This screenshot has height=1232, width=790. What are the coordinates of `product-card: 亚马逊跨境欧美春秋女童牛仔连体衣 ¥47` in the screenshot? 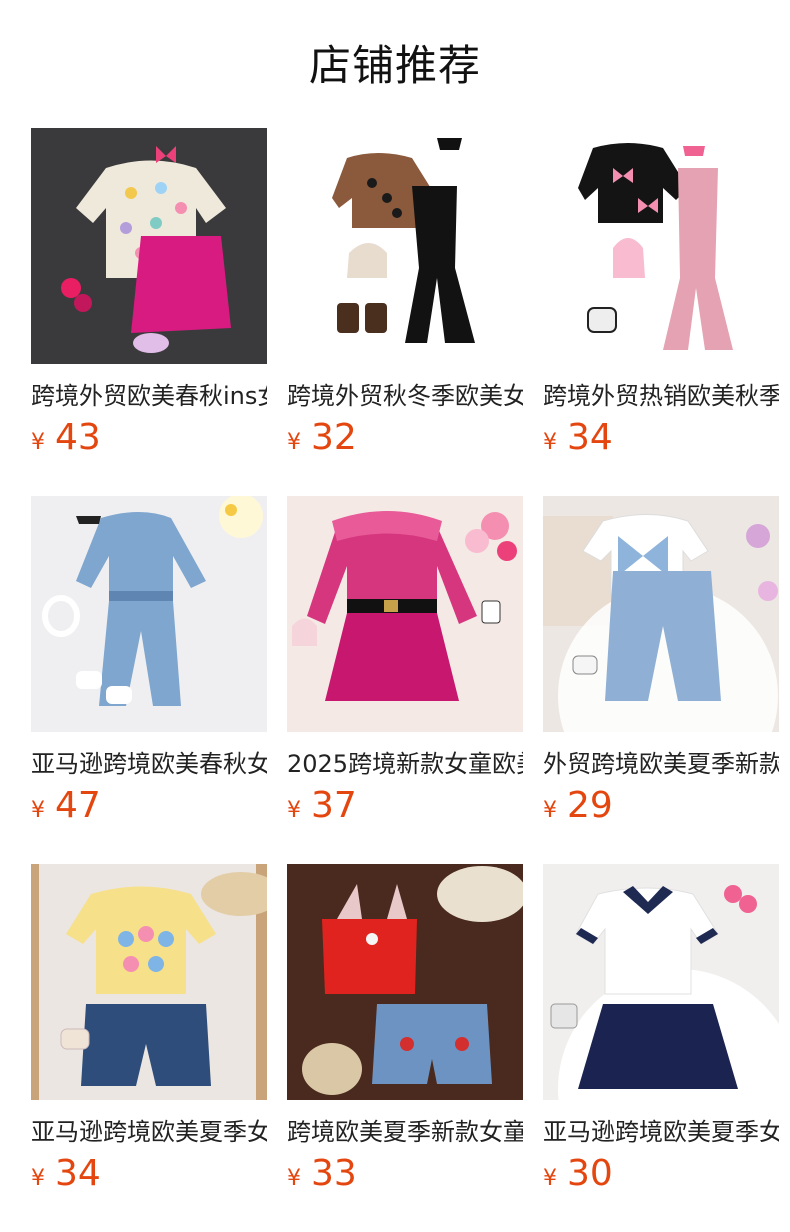 It's located at (149, 666).